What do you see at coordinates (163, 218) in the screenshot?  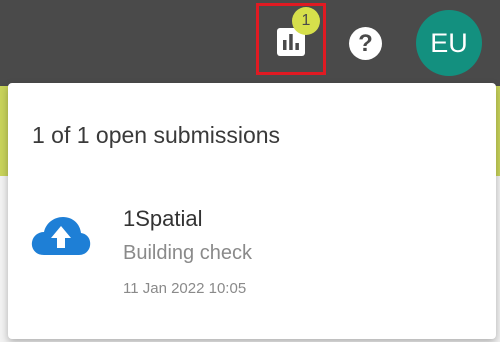 I see `submission-name: 1Spatial` at bounding box center [163, 218].